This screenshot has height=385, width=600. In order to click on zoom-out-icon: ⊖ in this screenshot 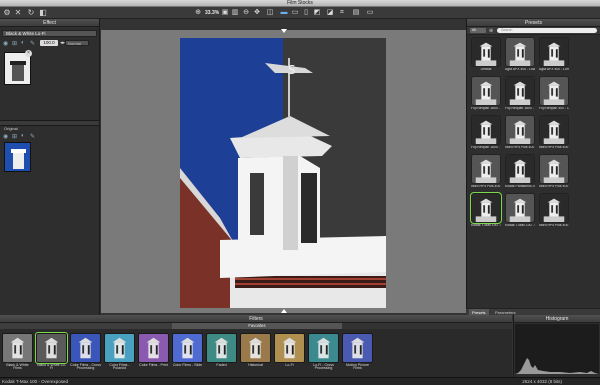, I will do `click(246, 13)`.